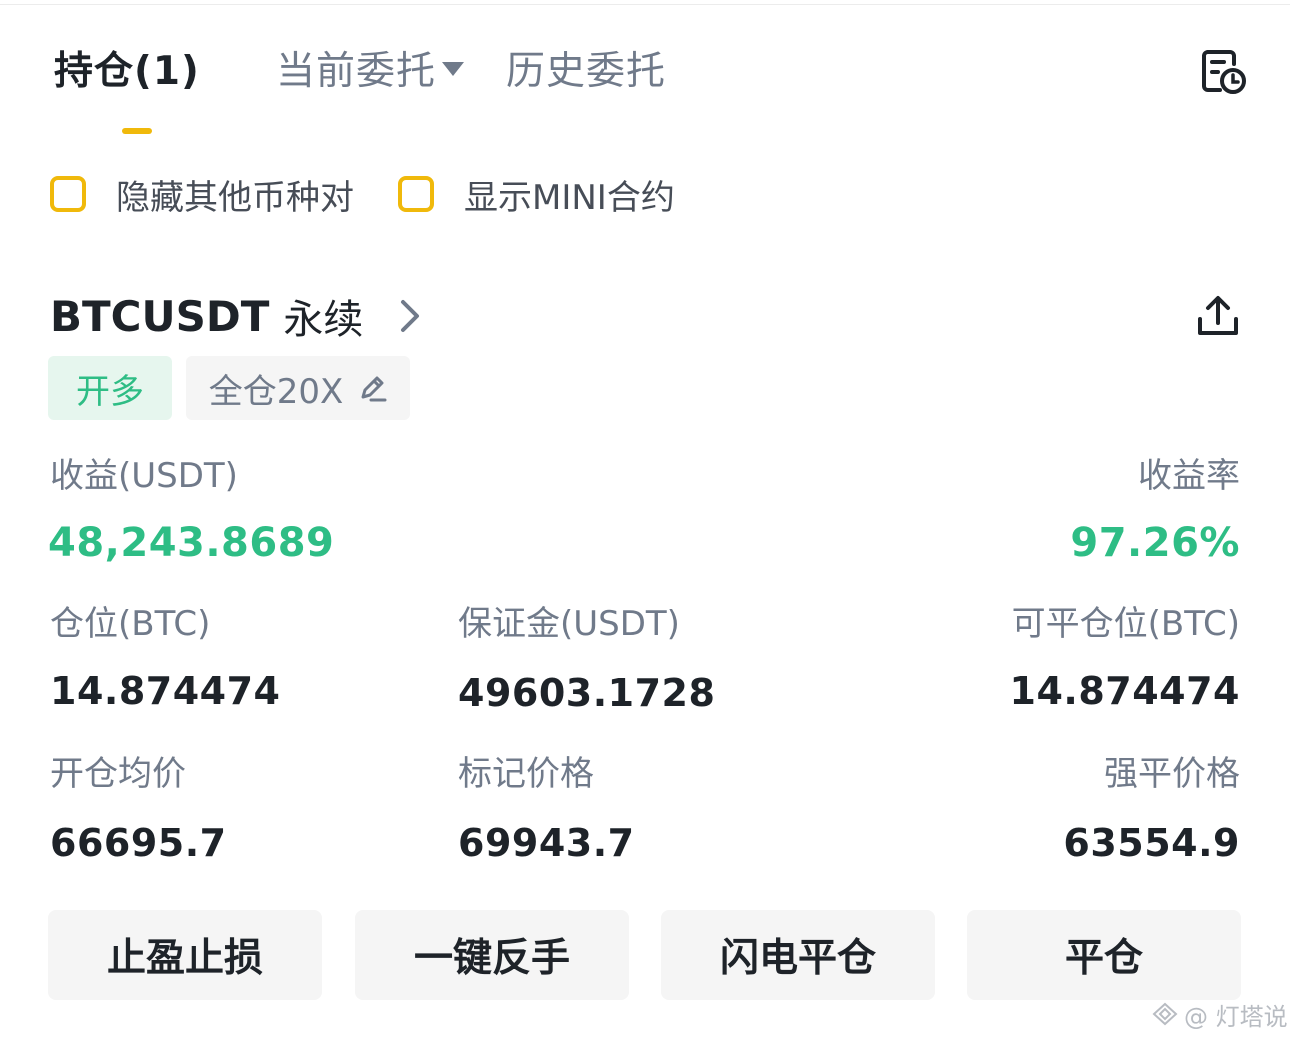 This screenshot has height=1038, width=1290. Describe the element at coordinates (1172, 774) in the screenshot. I see `liq-price-label: 强平价格` at that location.